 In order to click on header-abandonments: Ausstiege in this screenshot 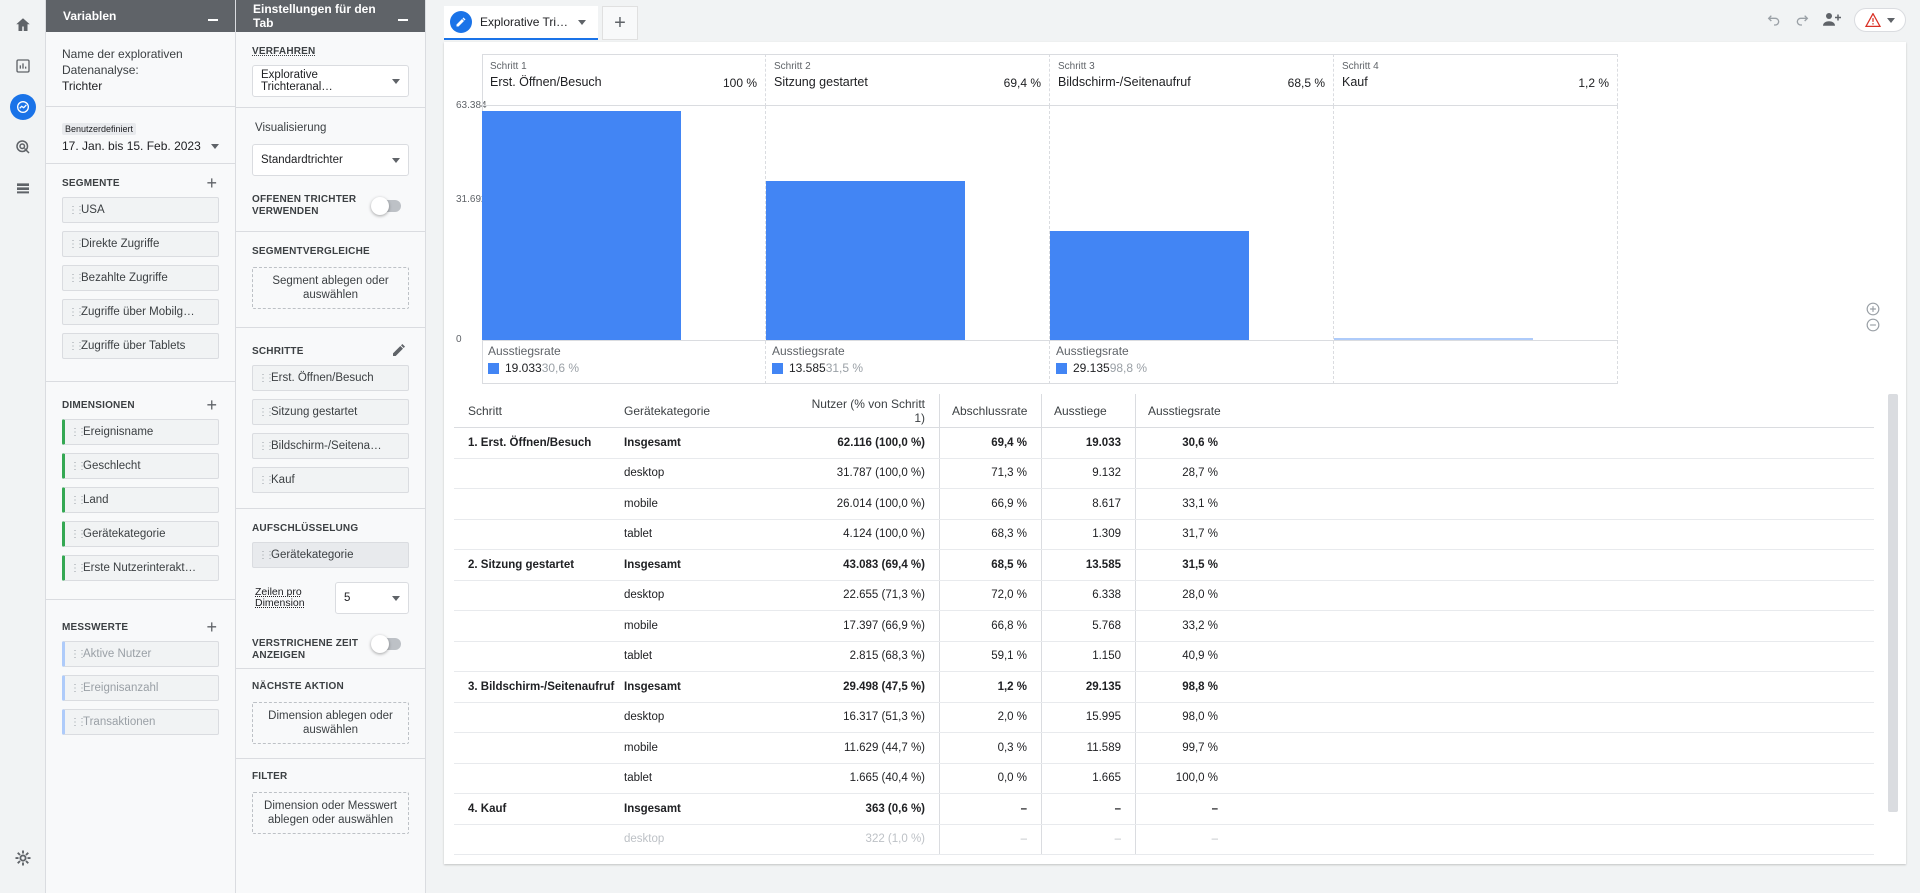, I will do `click(1089, 410)`.